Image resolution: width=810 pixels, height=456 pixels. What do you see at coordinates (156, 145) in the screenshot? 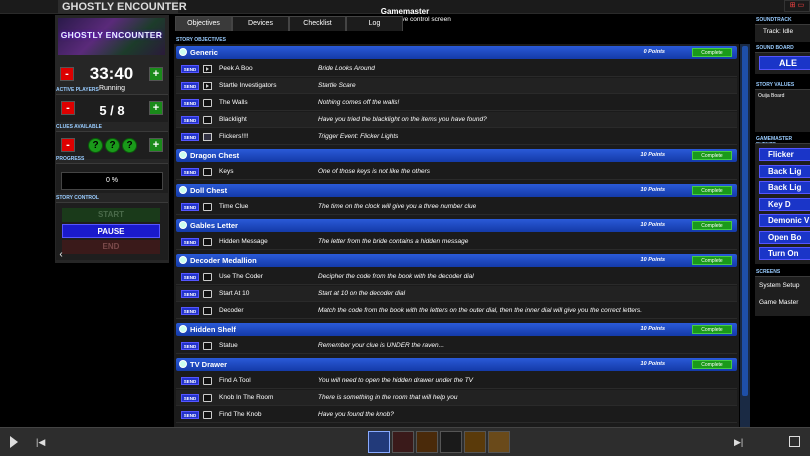
I see `clues-plus-button: +` at bounding box center [156, 145].